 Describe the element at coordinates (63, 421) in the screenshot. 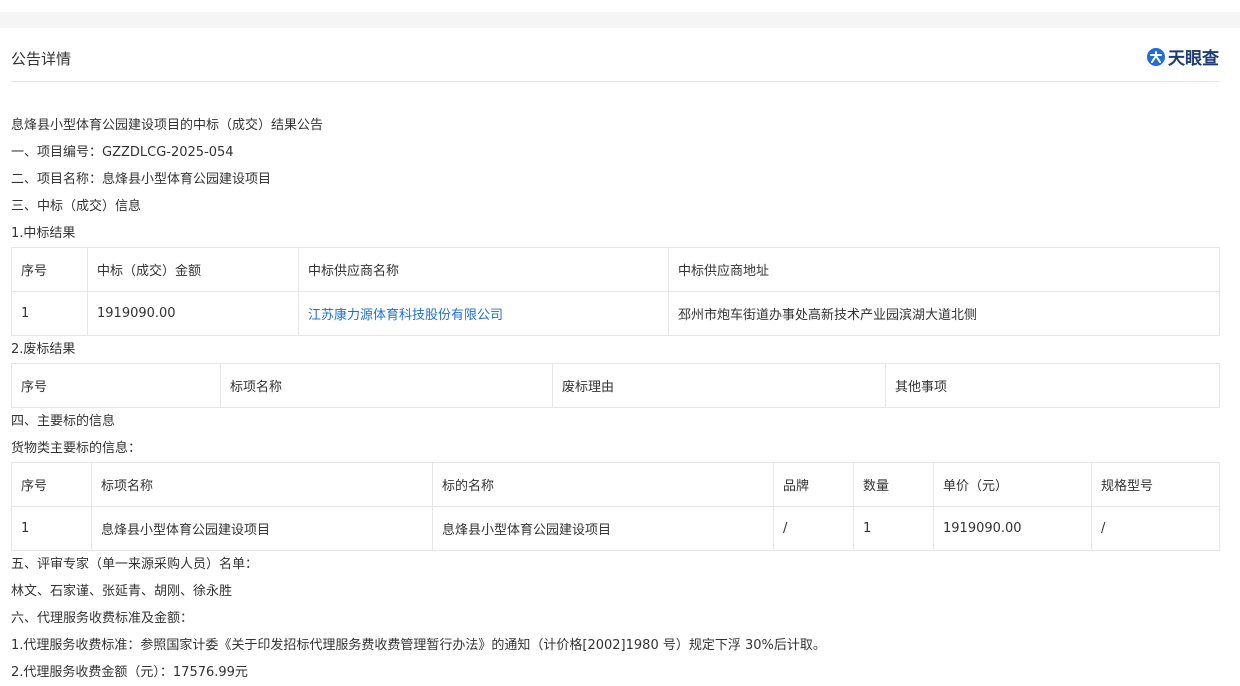

I see `section-main-items: 四、主要标的信息` at that location.